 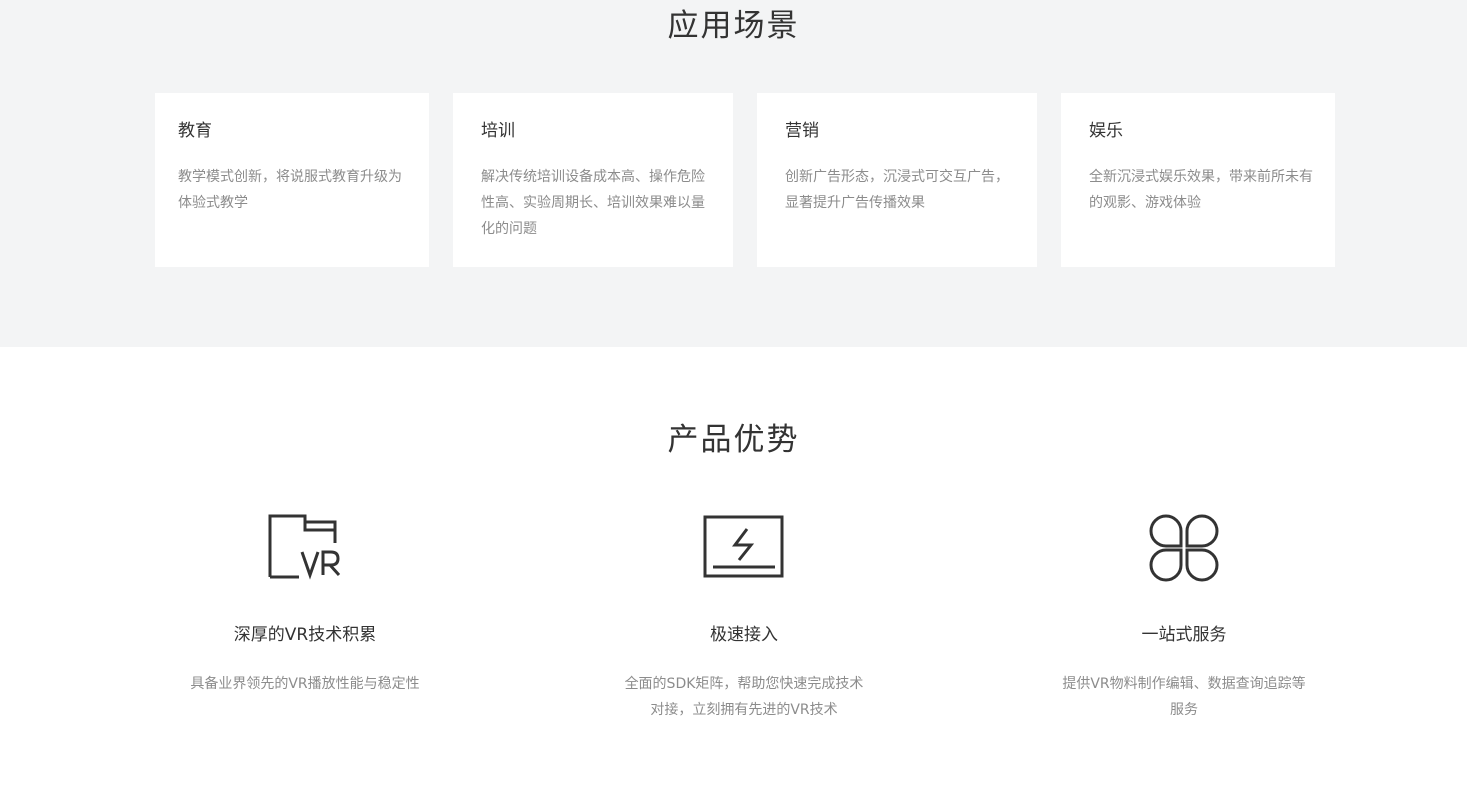 What do you see at coordinates (290, 190) in the screenshot?
I see `card-description: 教学模式创新，将说服式教育升级为体验式教学` at bounding box center [290, 190].